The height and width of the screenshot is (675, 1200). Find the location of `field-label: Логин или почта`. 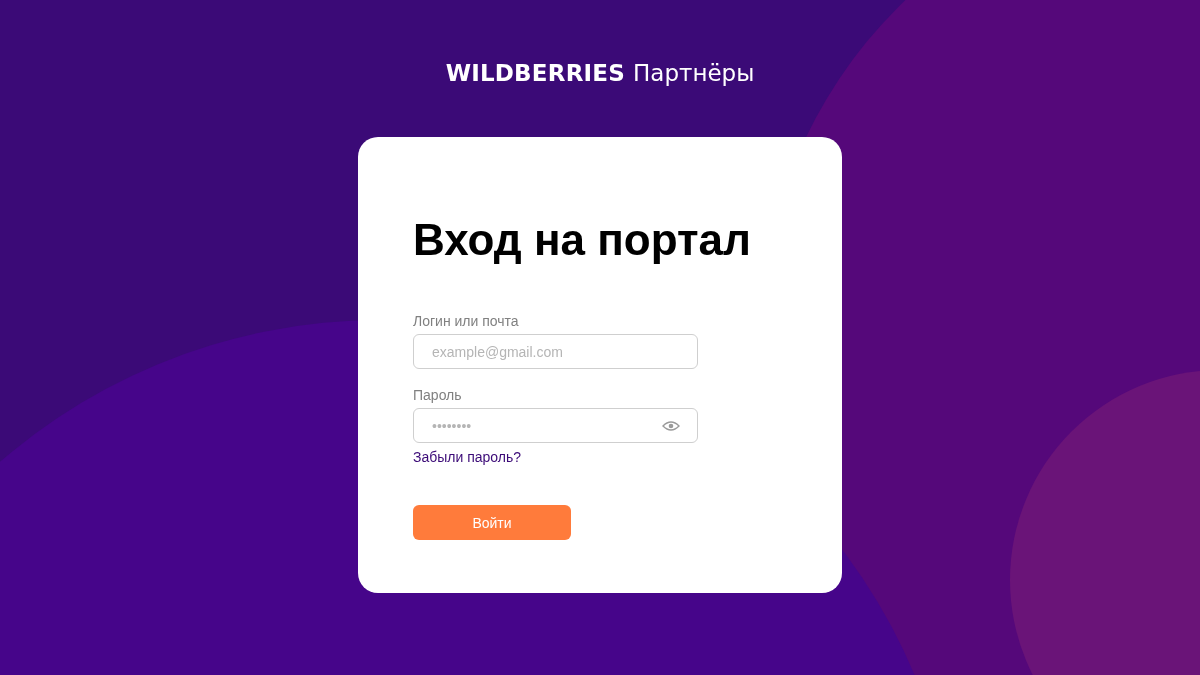

field-label: Логин или почта is located at coordinates (466, 321).